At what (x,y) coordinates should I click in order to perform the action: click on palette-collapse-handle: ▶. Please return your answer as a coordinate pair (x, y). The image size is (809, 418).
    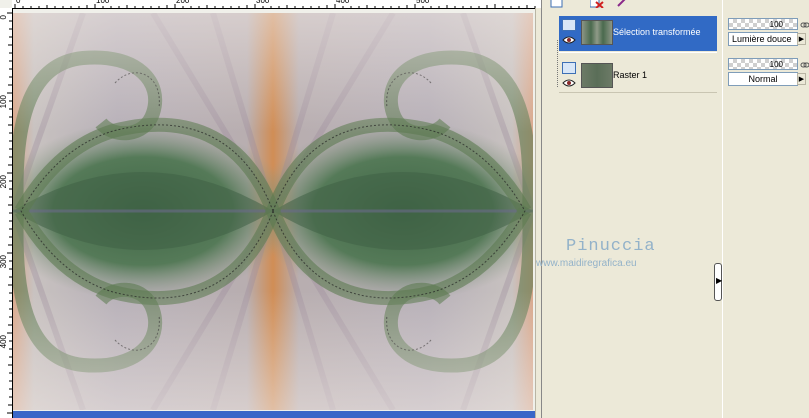
    Looking at the image, I should click on (718, 282).